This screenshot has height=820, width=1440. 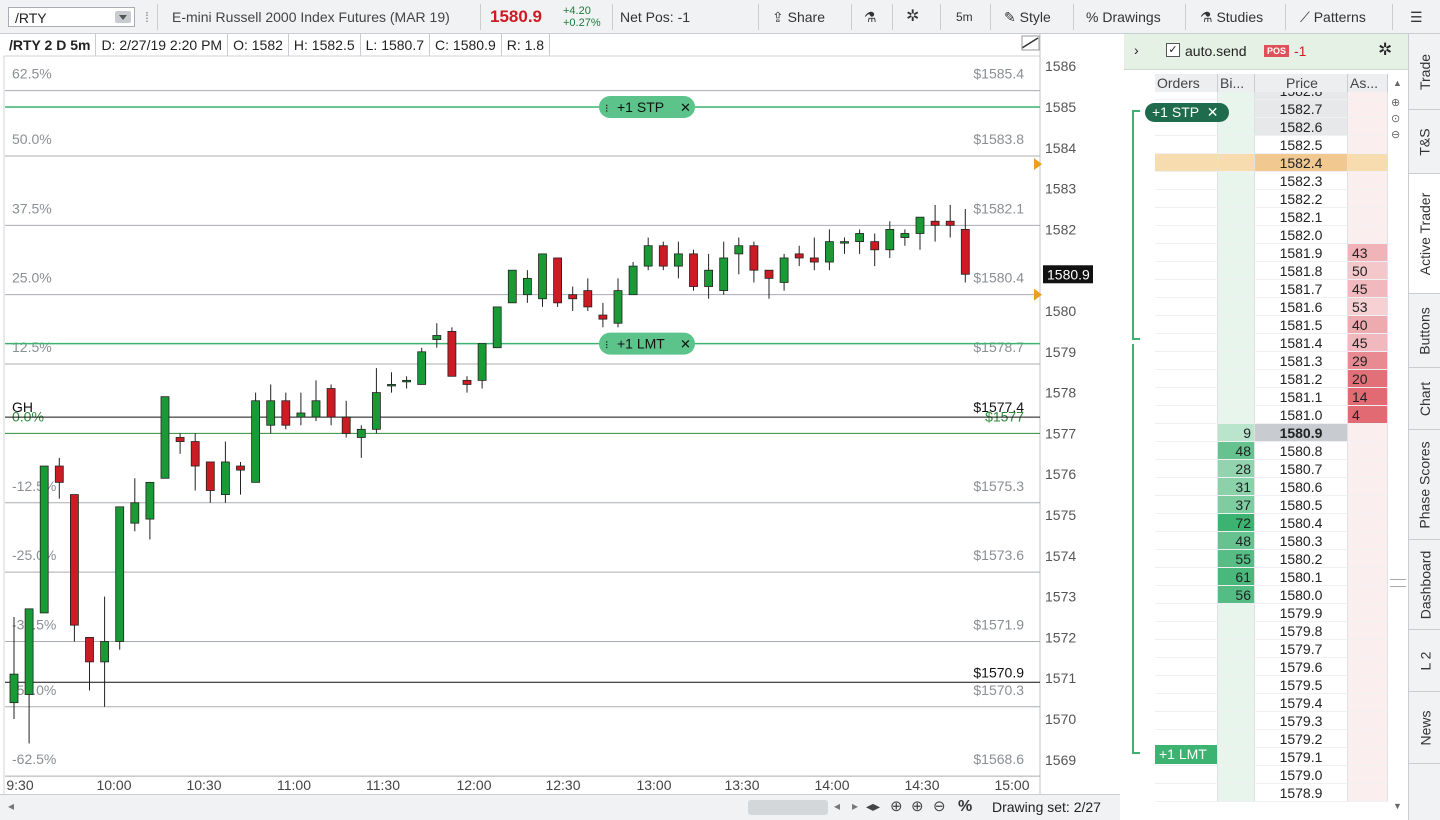 I want to click on ladder-row: 1581.0 4, so click(x=1271, y=415).